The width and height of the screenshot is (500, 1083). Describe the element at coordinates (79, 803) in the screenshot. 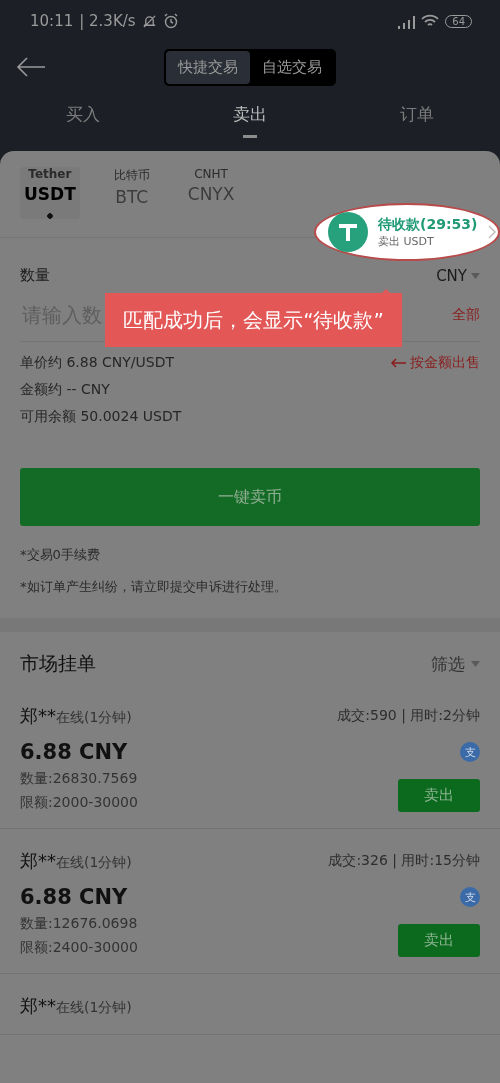

I see `listing-limit: 限额:2000-30000` at that location.